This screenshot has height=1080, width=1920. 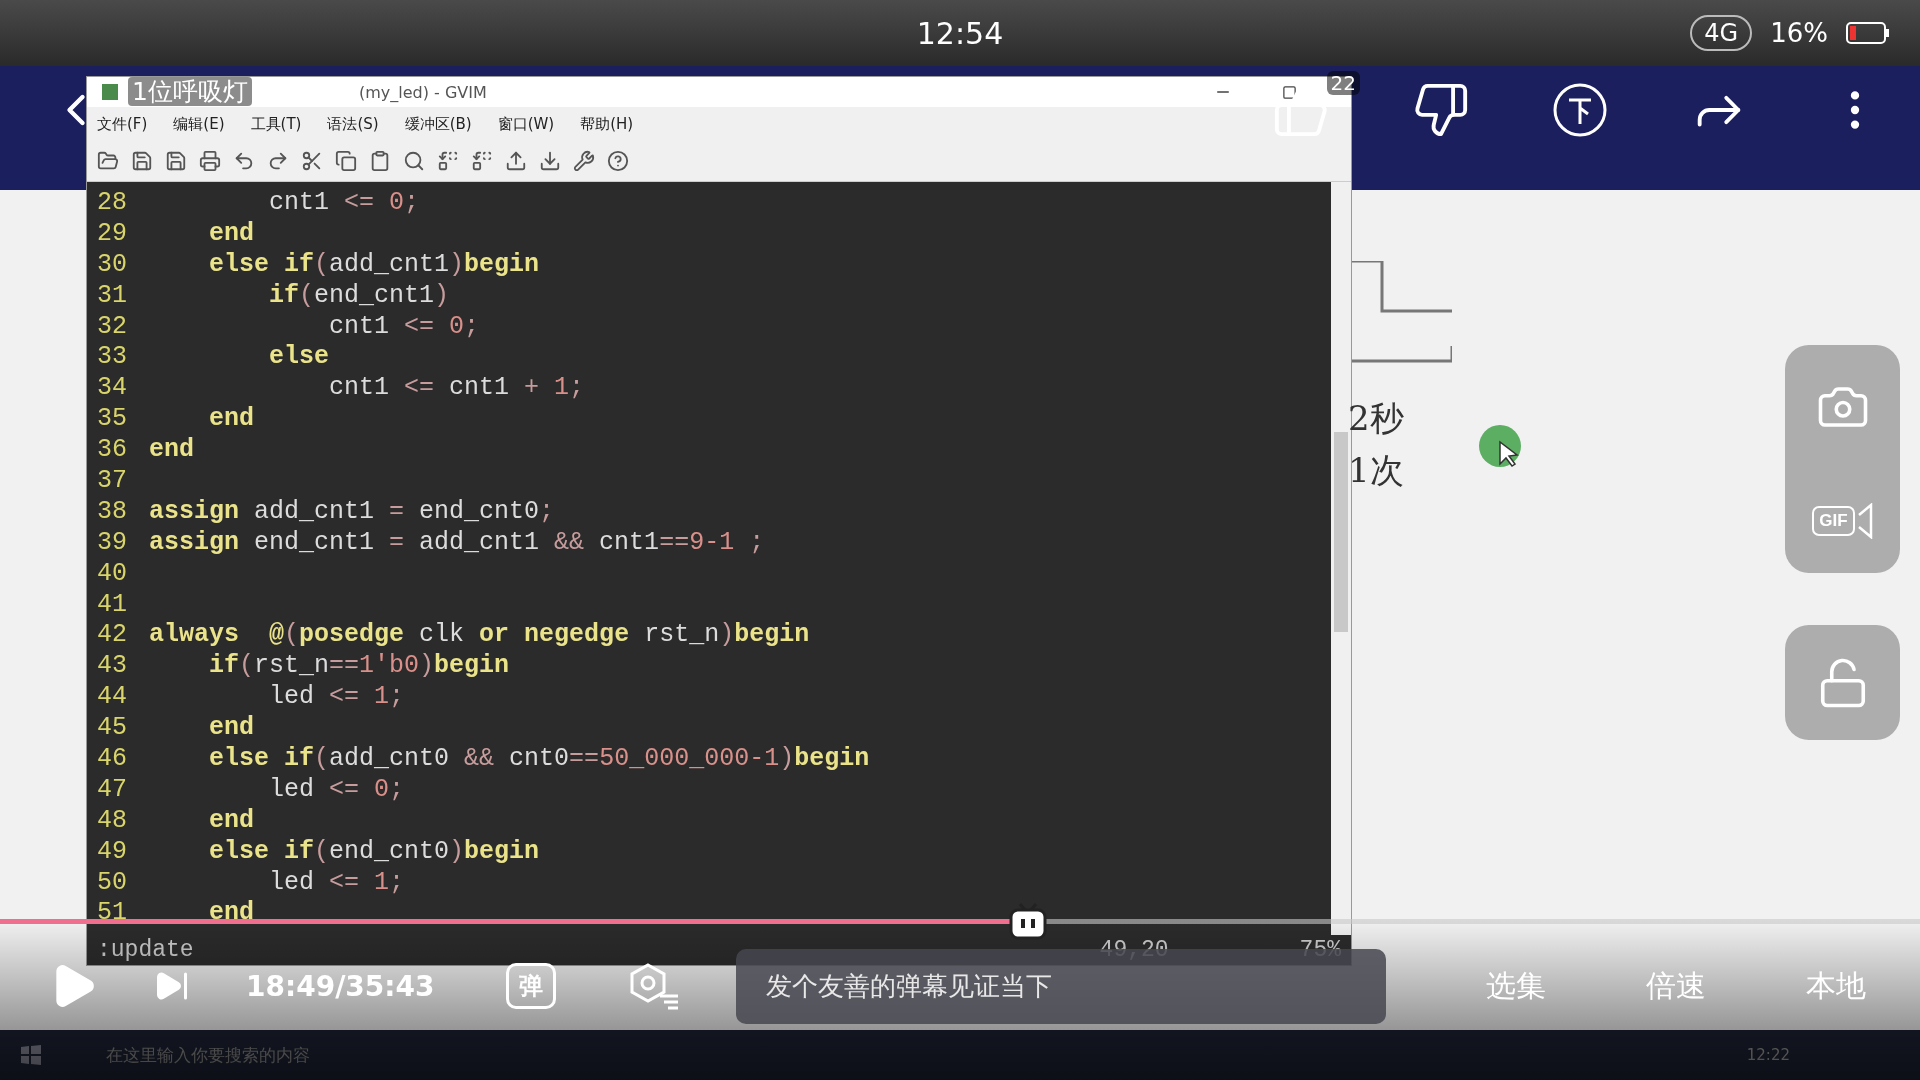 What do you see at coordinates (479, 636) in the screenshot?
I see `code-line: always @(posedge clk or negedge rst_n)begin` at bounding box center [479, 636].